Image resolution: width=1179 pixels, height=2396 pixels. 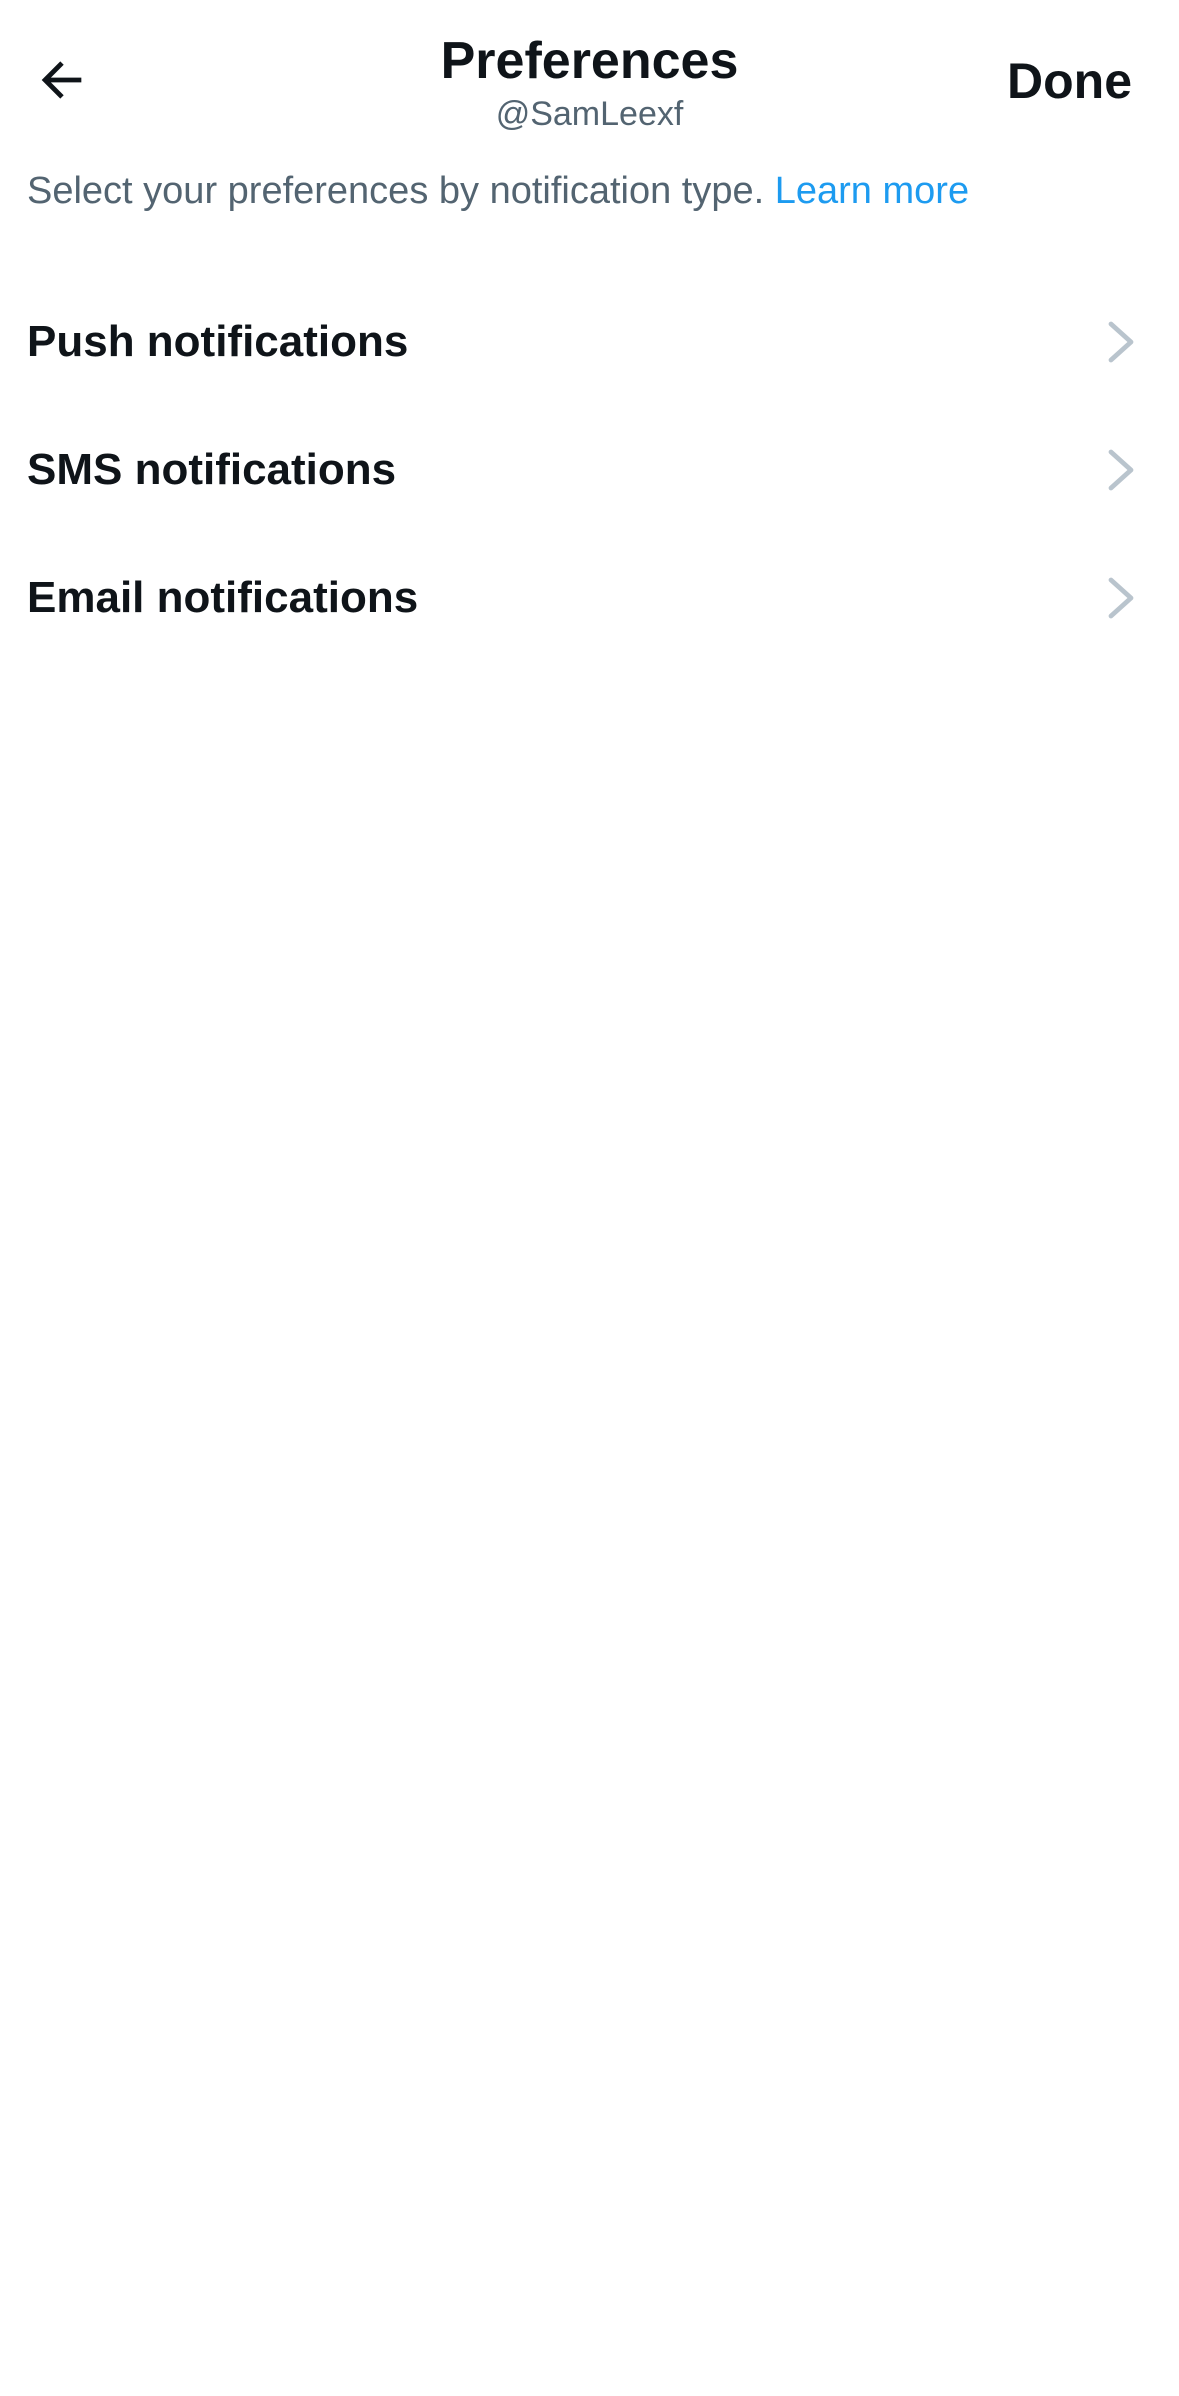 What do you see at coordinates (223, 597) in the screenshot?
I see `list-item-label: Email notifications` at bounding box center [223, 597].